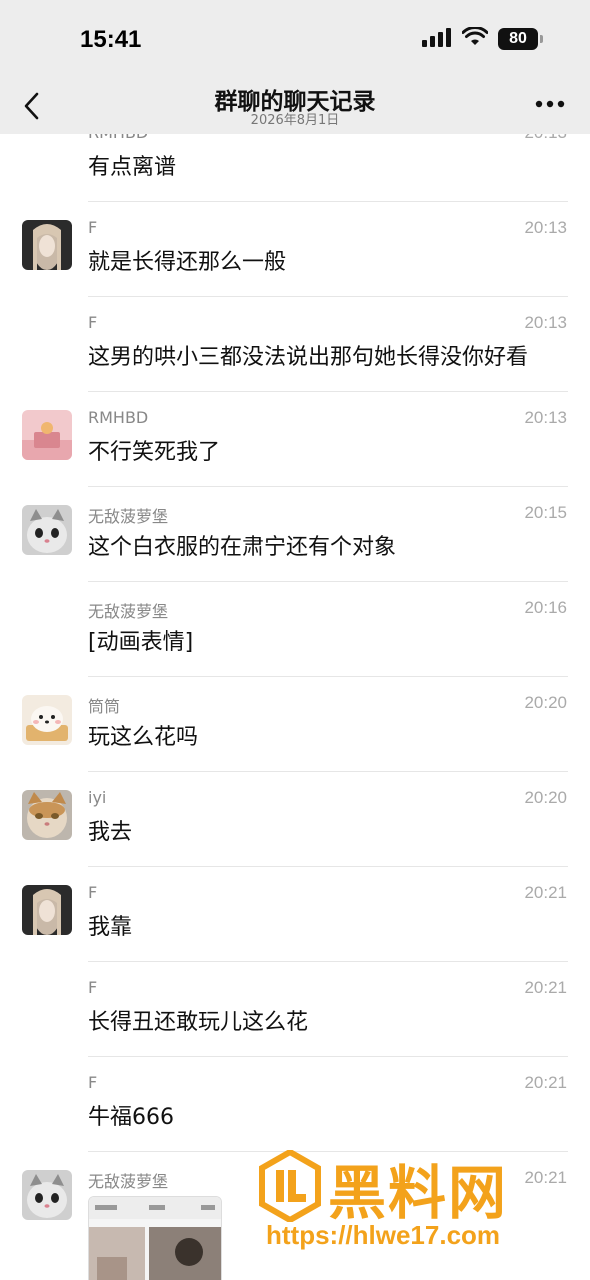 Image resolution: width=590 pixels, height=1280 pixels. What do you see at coordinates (545, 512) in the screenshot?
I see `message-time: 20:15` at bounding box center [545, 512].